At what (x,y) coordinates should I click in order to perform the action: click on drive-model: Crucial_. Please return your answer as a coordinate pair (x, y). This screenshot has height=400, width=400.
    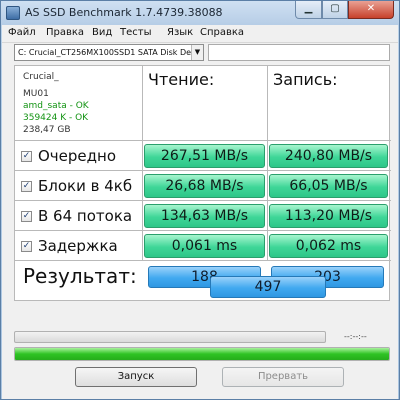
    Looking at the image, I should click on (41, 77).